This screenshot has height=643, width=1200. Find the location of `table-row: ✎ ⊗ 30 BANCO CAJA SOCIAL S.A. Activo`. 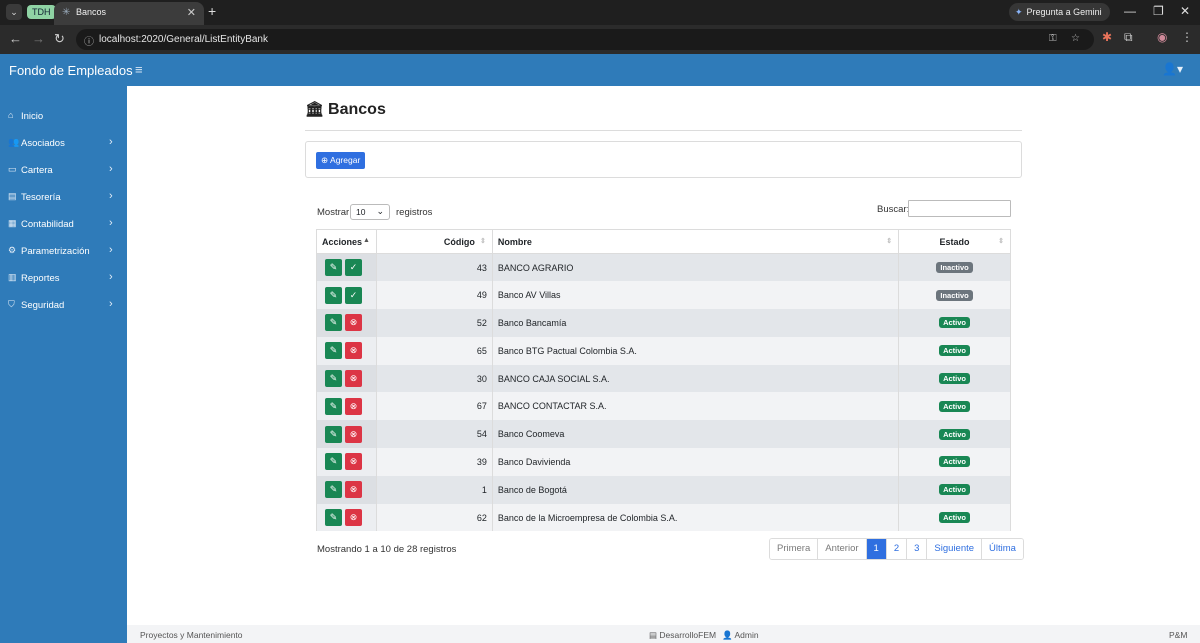

table-row: ✎ ⊗ 30 BANCO CAJA SOCIAL S.A. Activo is located at coordinates (663, 378).